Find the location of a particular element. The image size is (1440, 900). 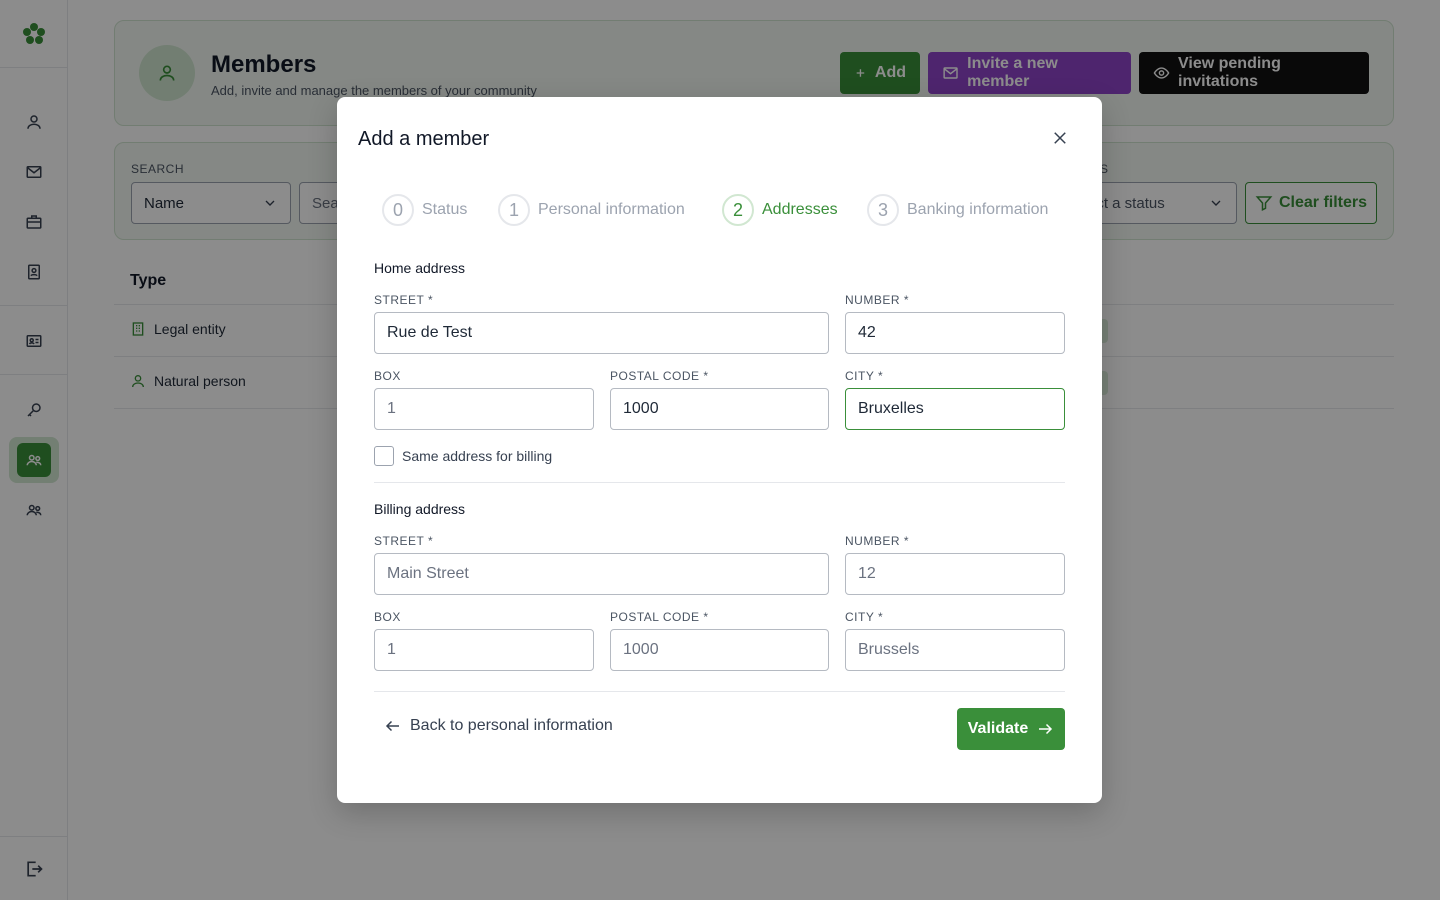

billing-street-label: STREET * is located at coordinates (404, 541).